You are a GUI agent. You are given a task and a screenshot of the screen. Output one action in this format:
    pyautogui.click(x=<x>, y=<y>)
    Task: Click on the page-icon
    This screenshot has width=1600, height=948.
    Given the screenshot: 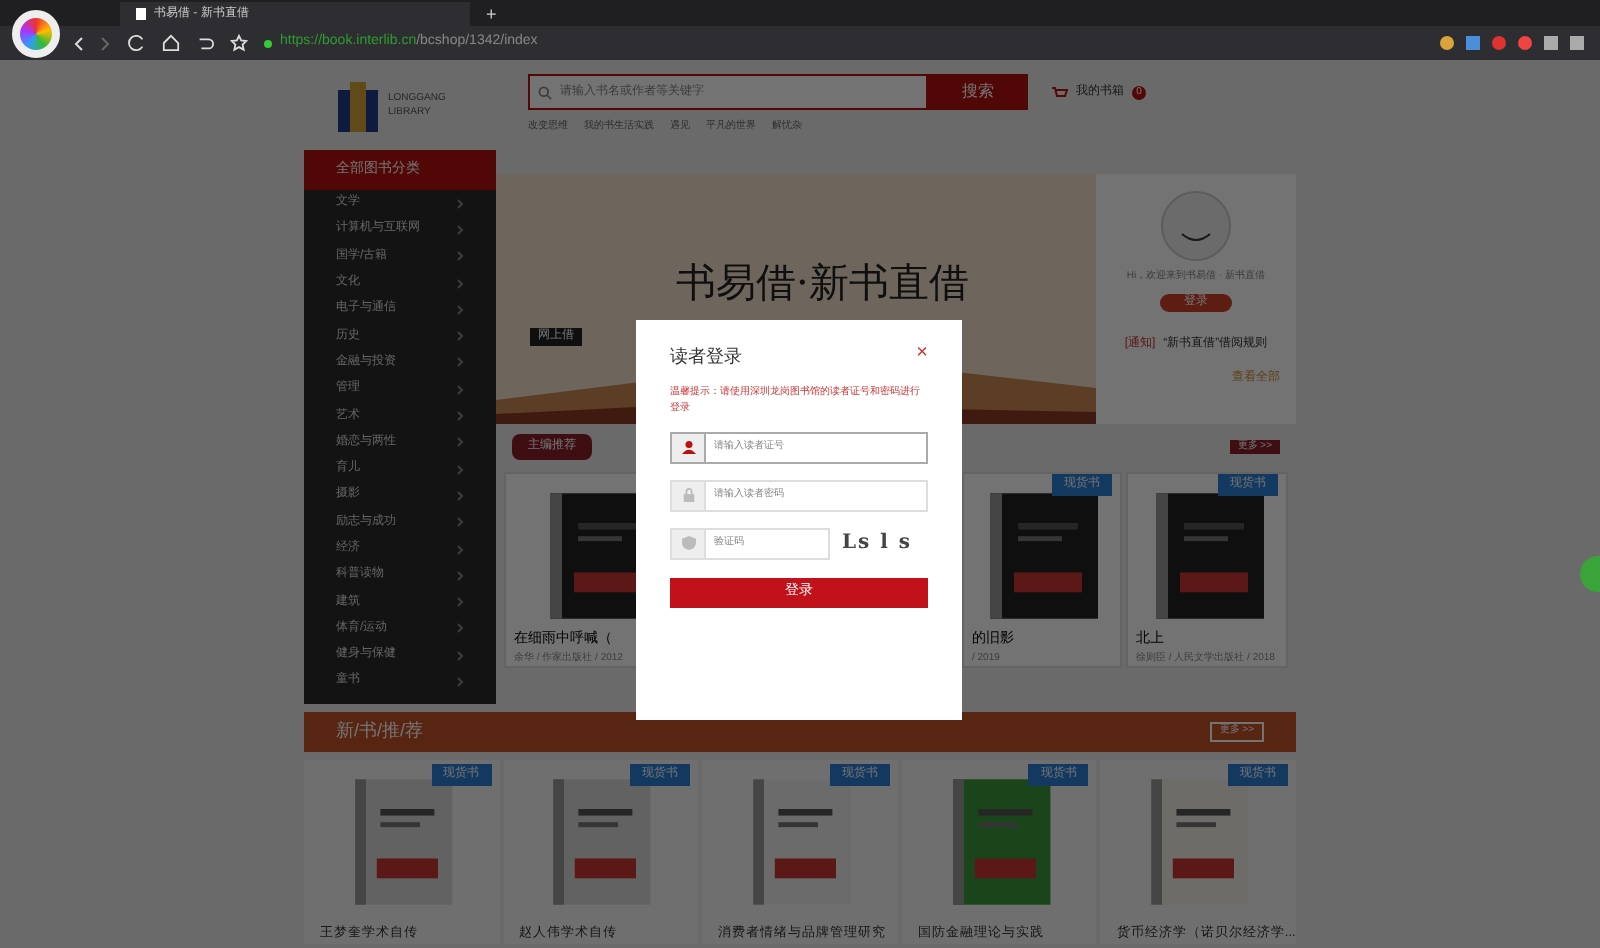 What is the action you would take?
    pyautogui.click(x=141, y=14)
    